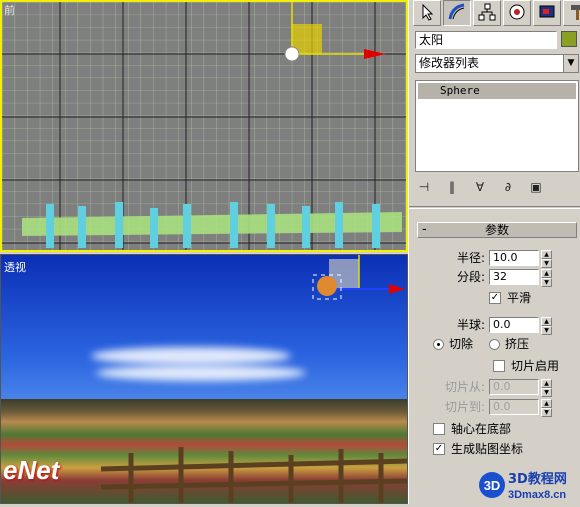  Describe the element at coordinates (481, 429) in the screenshot. I see `base-to-pivot-label: 轴心在底部` at that location.